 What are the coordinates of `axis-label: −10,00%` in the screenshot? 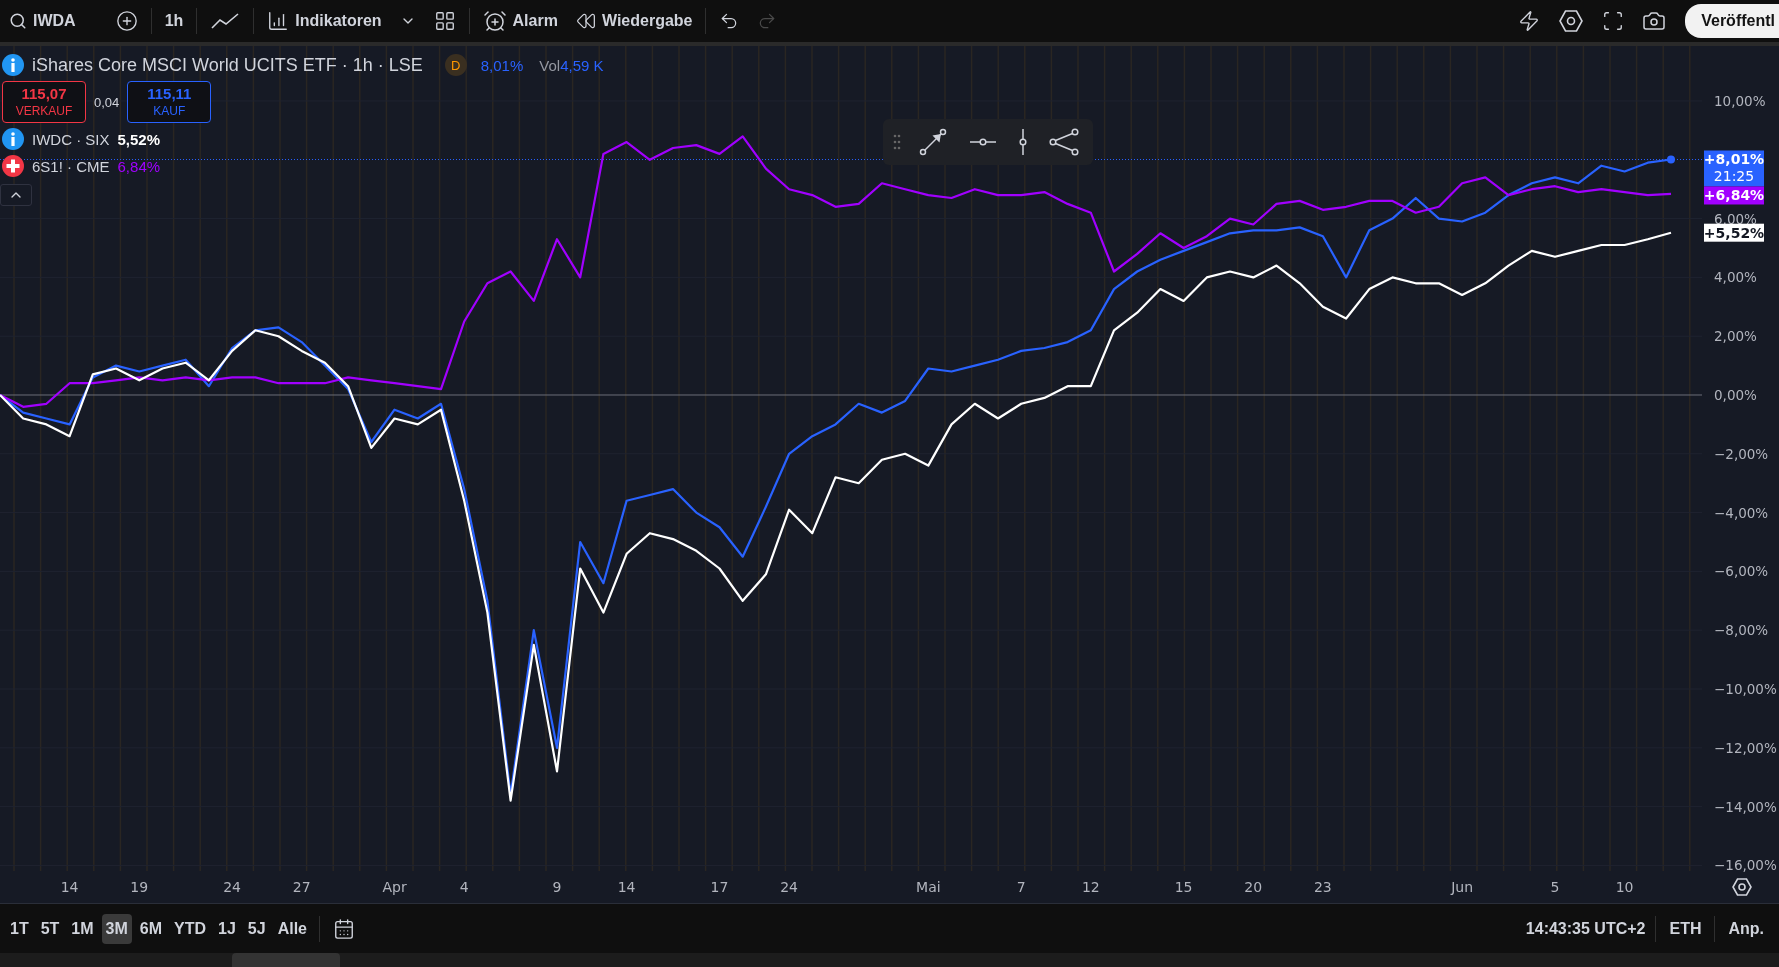 It's located at (1745, 689).